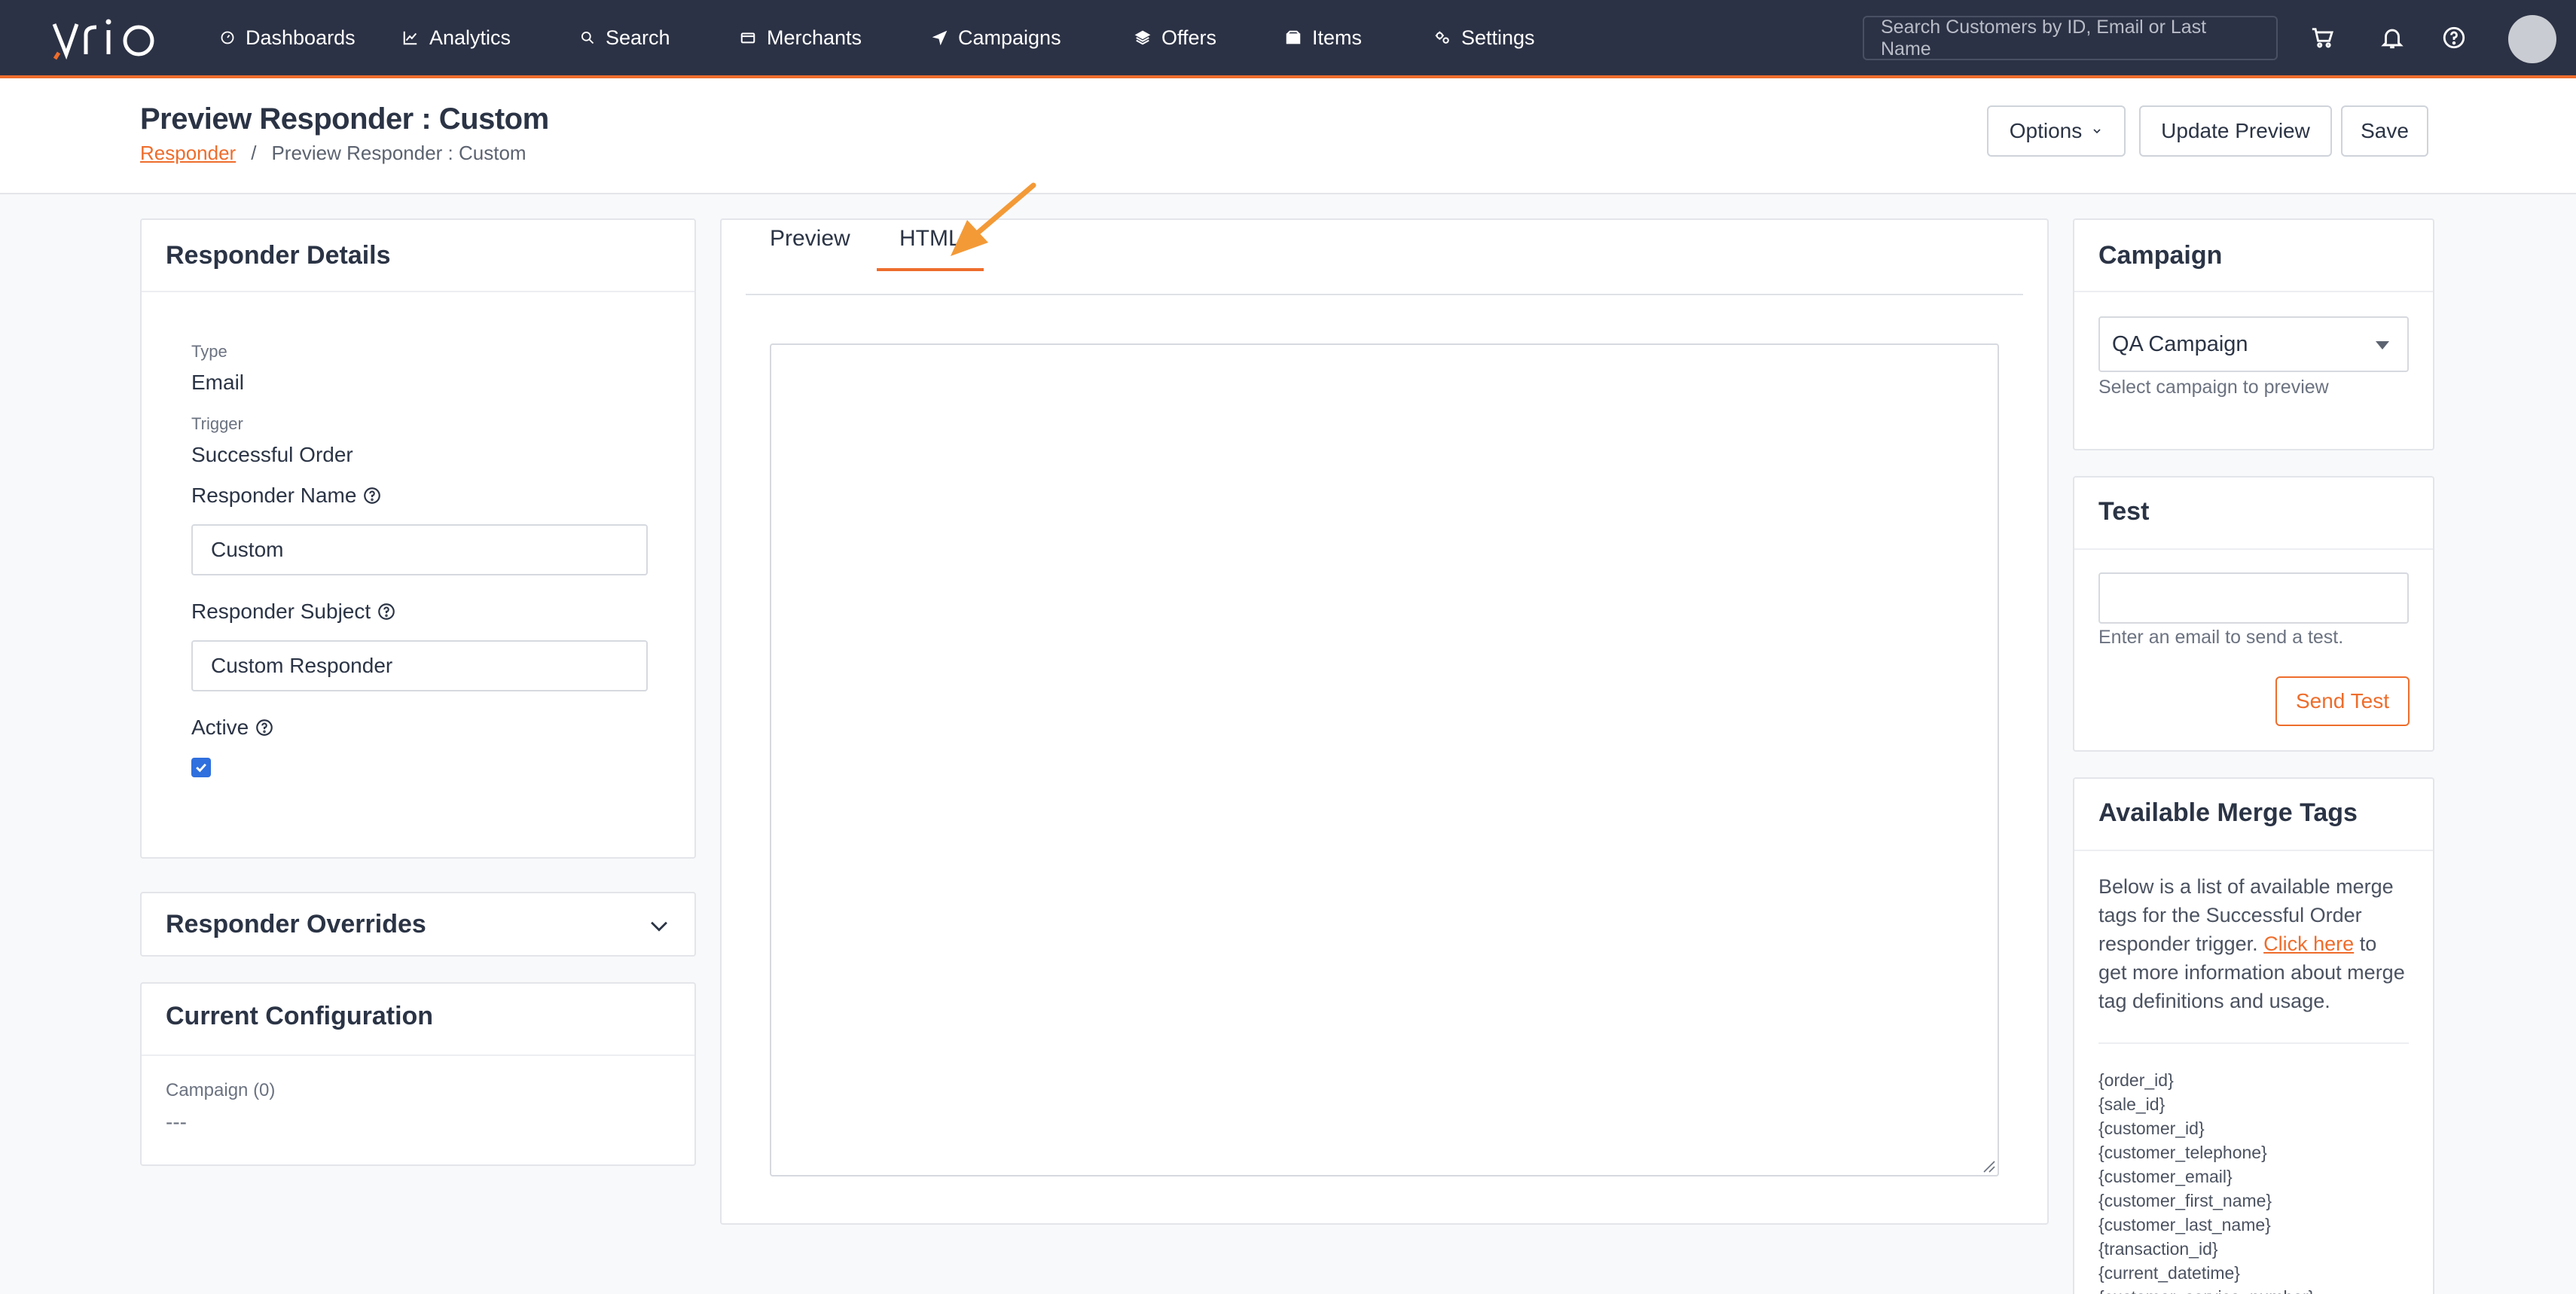 This screenshot has width=2576, height=1294. I want to click on checkmark-icon, so click(201, 768).